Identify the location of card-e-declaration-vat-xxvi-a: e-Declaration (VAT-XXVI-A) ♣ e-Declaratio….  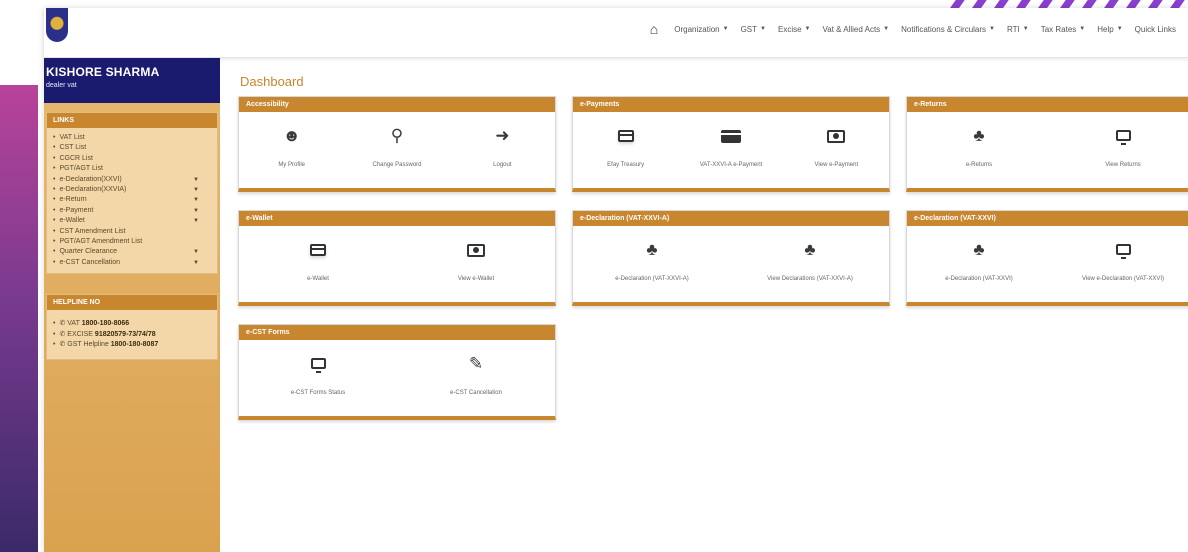
(731, 258).